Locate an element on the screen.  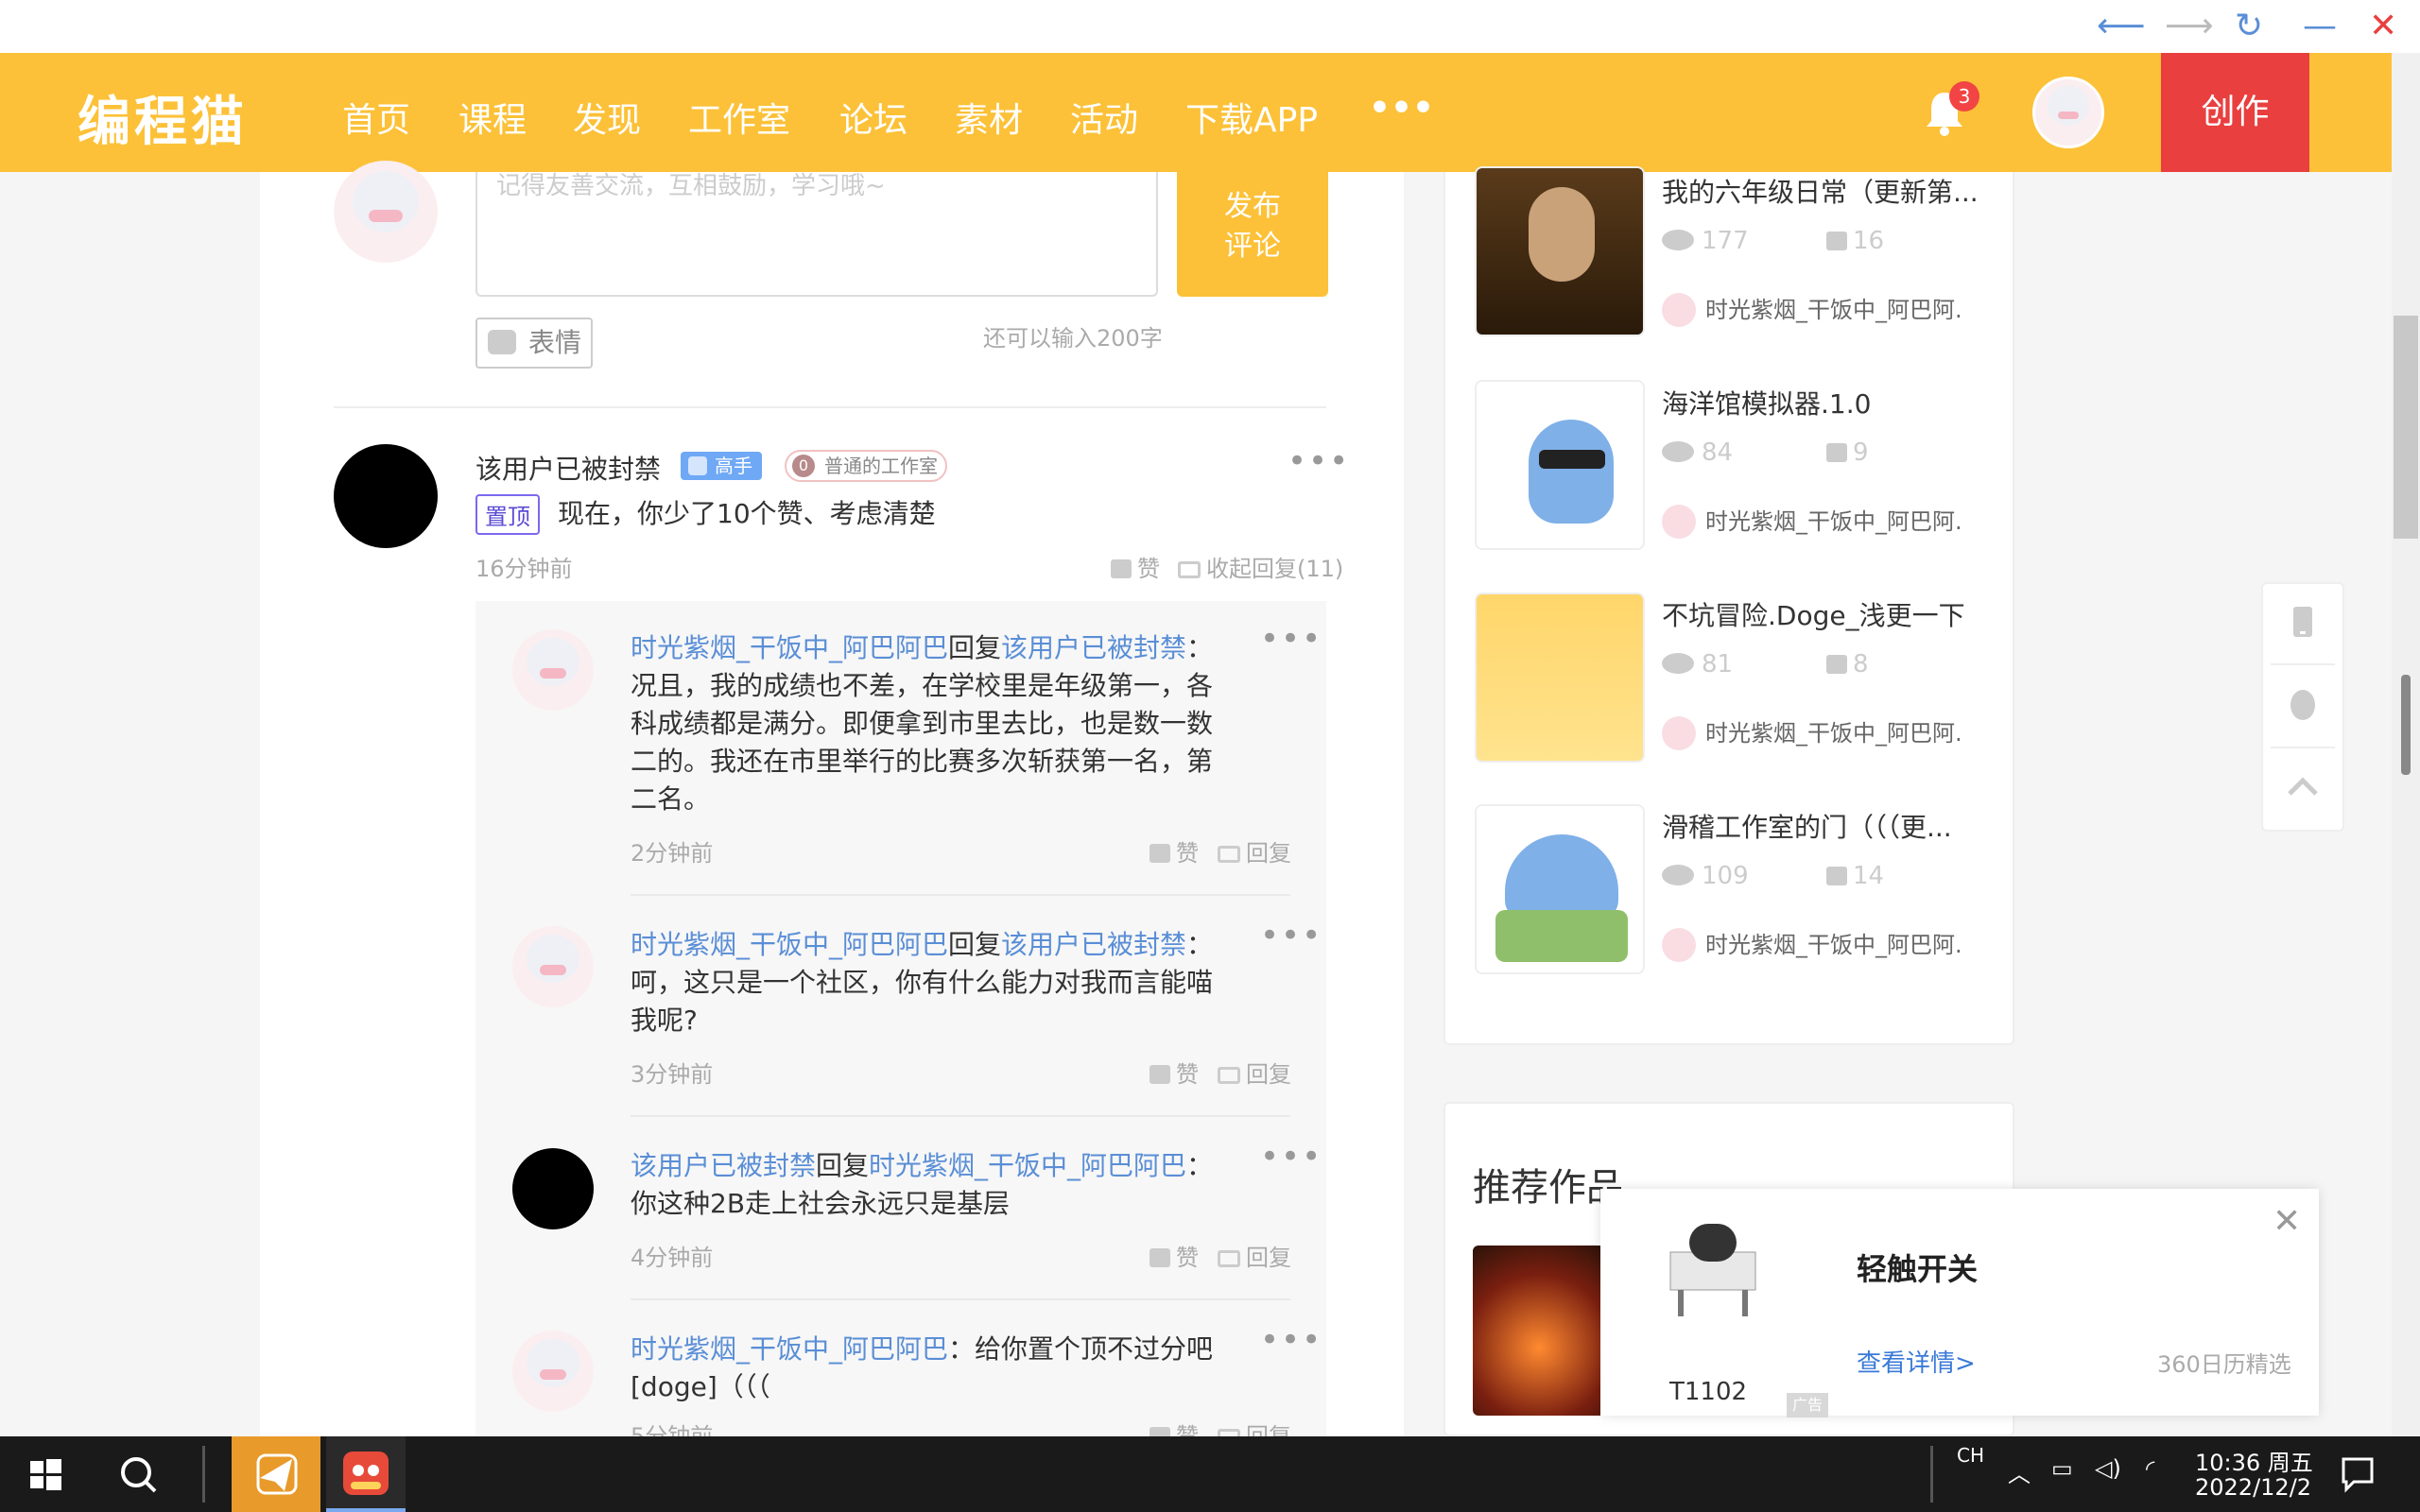
ime-indicator: CH is located at coordinates (1970, 1455).